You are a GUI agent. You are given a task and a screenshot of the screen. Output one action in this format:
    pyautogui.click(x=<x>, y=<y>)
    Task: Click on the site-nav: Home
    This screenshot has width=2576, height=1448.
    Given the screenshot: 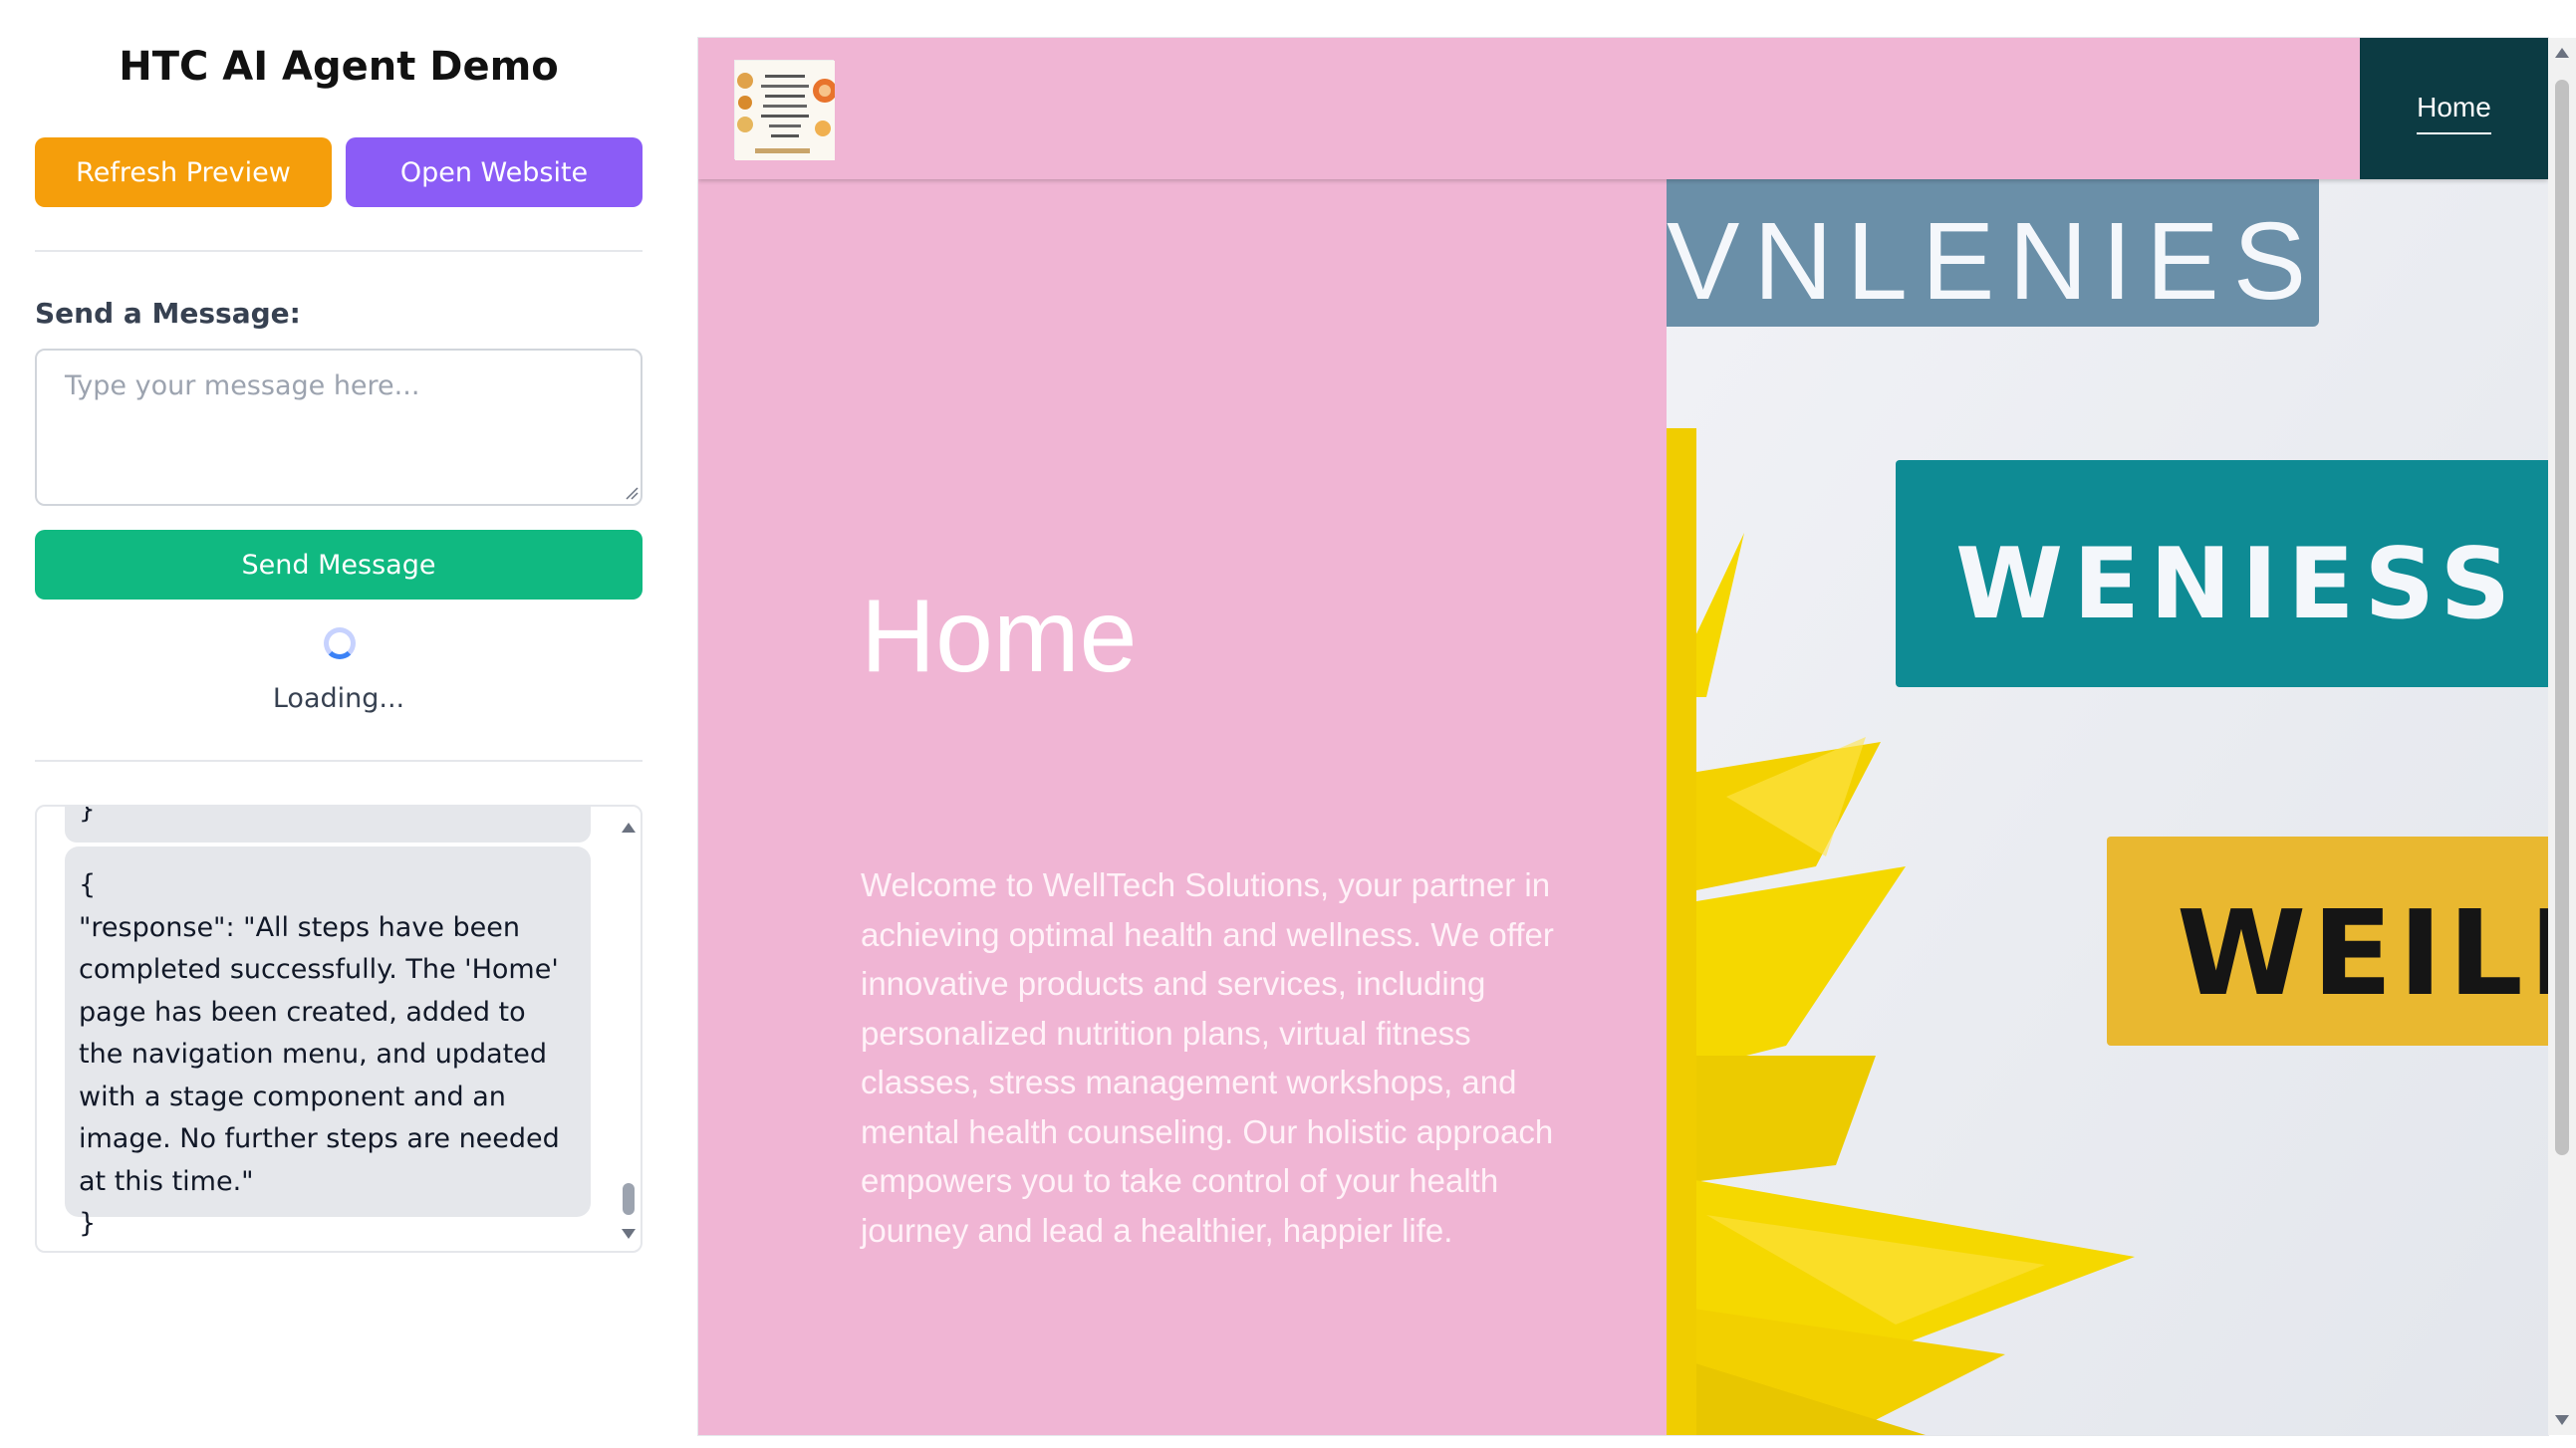 What is the action you would take?
    pyautogui.click(x=2454, y=108)
    